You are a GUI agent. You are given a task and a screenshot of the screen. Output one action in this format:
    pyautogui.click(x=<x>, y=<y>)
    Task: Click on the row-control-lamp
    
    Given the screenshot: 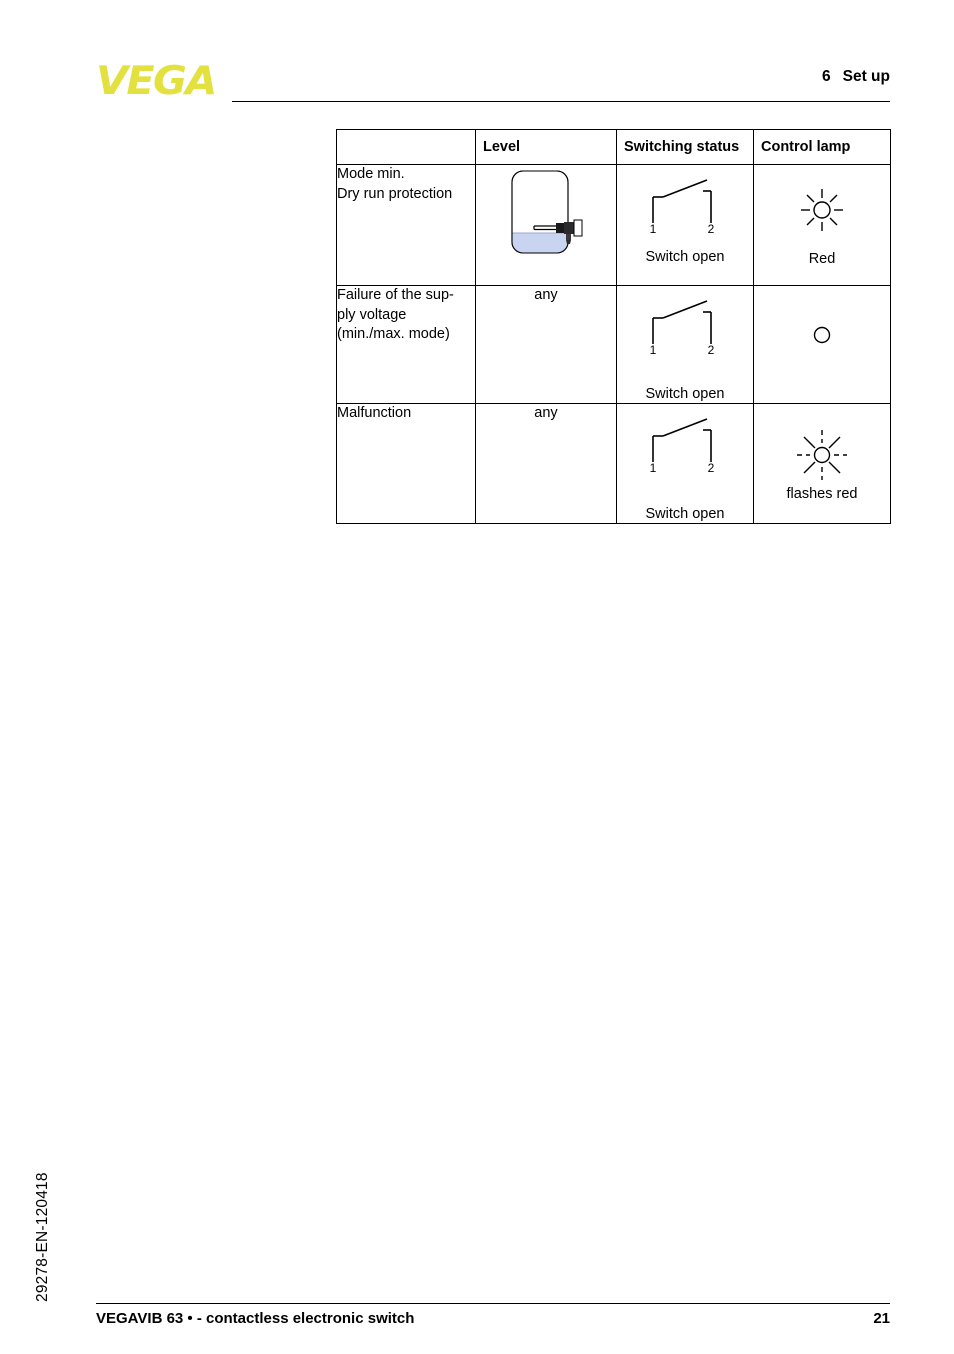 What is the action you would take?
    pyautogui.click(x=822, y=344)
    